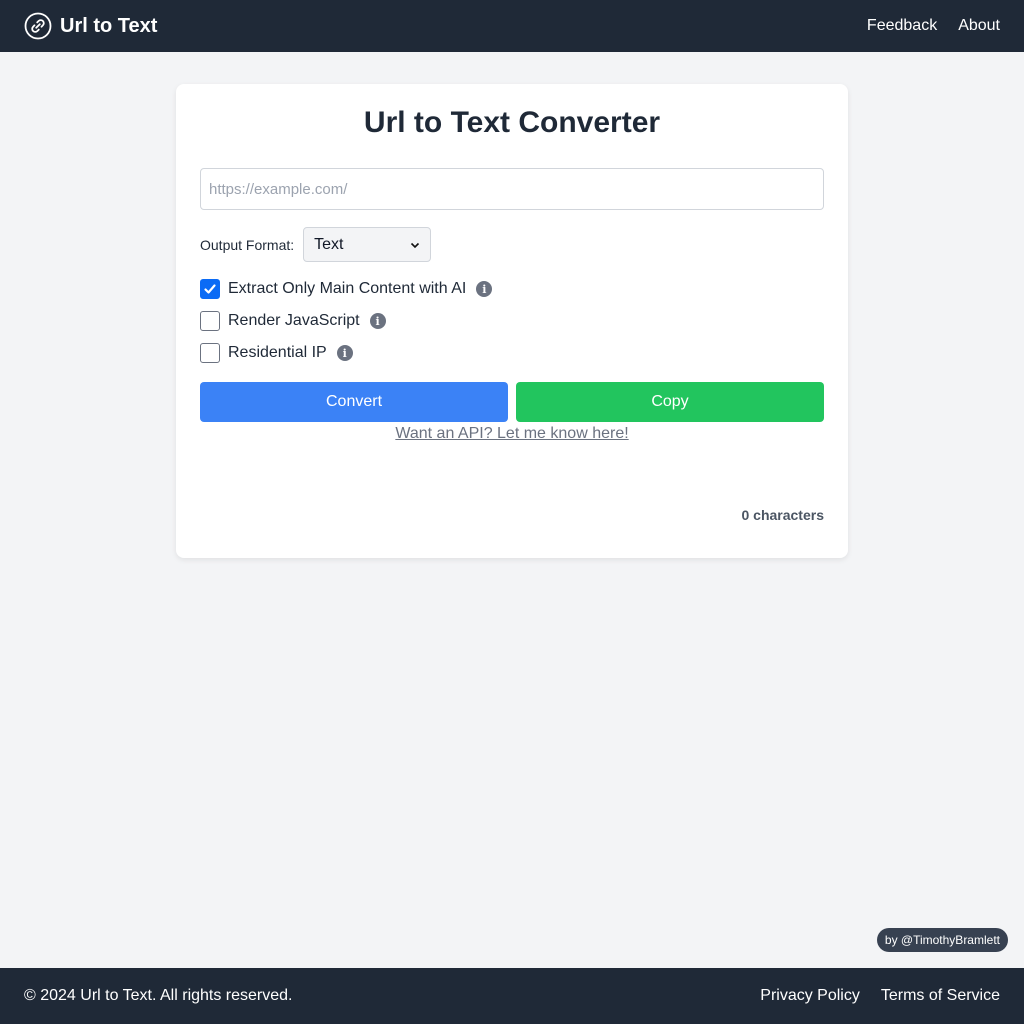  Describe the element at coordinates (354, 402) in the screenshot. I see `convert-button: Convert` at that location.